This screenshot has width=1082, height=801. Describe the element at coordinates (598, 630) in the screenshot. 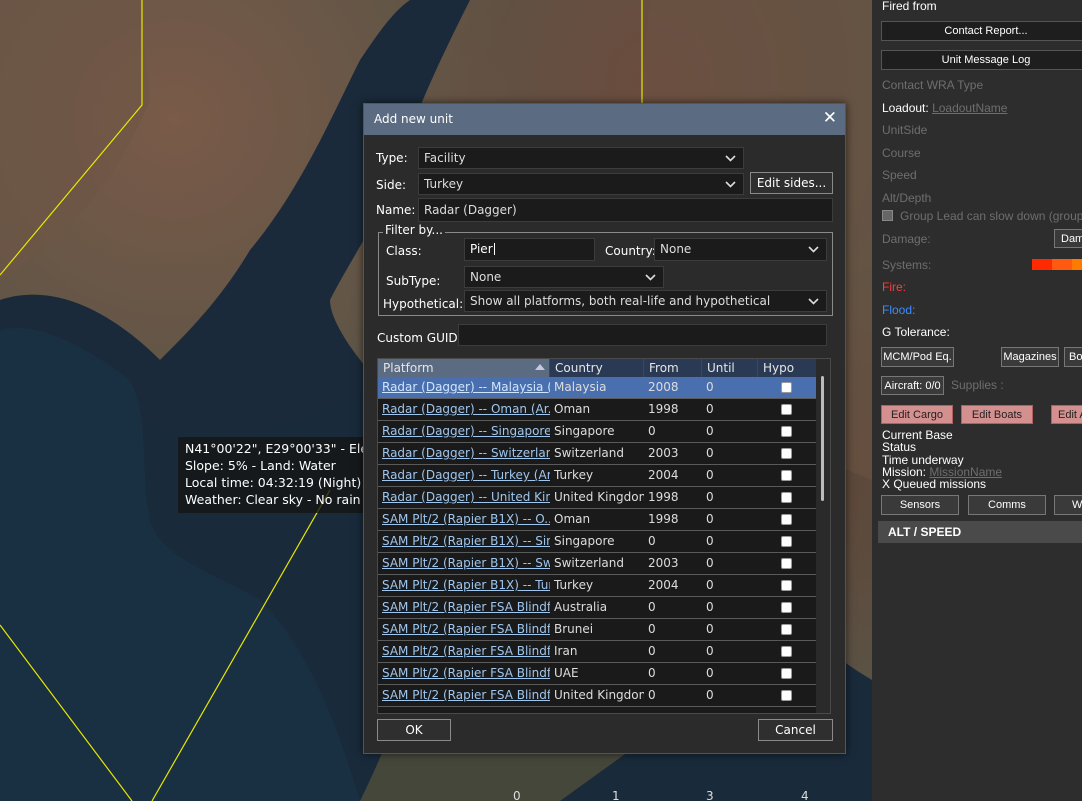

I see `table-row: SAM Plt/2 (Rapier FSA Blindfi... Brunei 0 0` at that location.